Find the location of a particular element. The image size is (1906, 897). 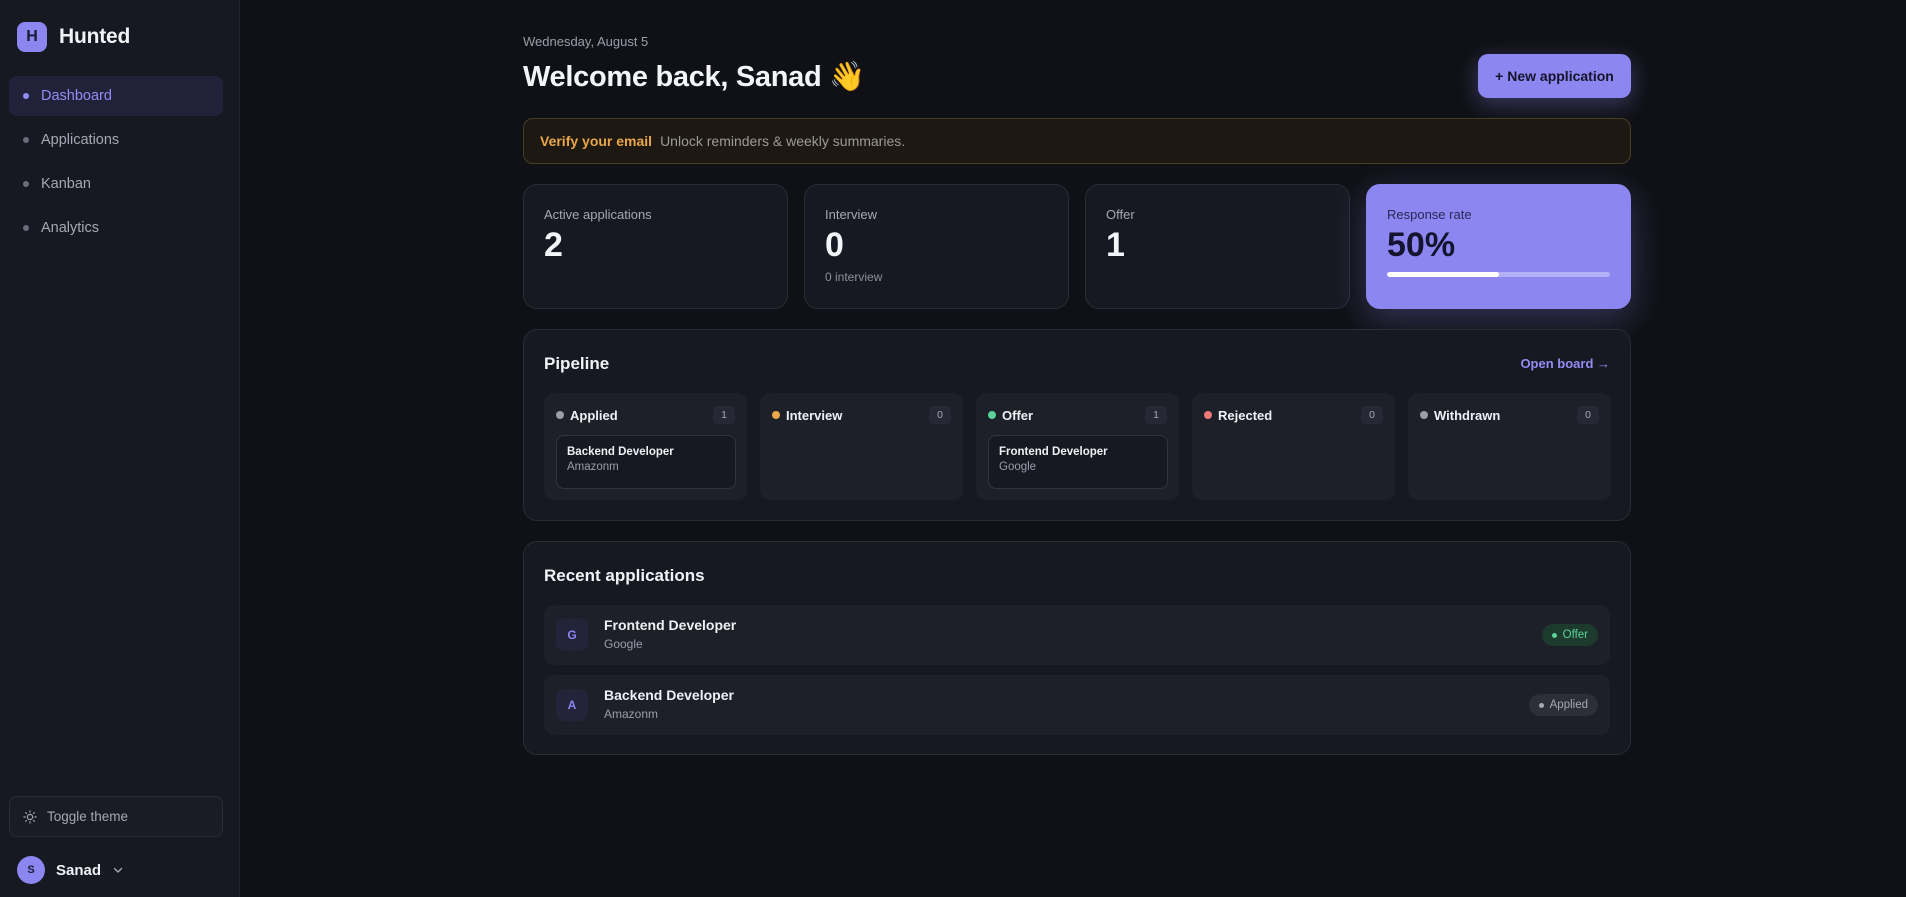

pipeline-column-rejected: Rejected 0 is located at coordinates (1293, 446).